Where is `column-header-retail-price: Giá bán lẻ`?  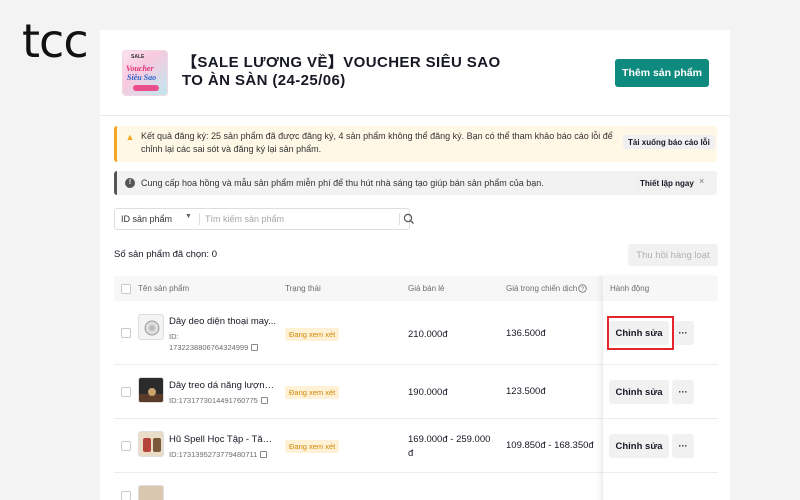 column-header-retail-price: Giá bán lẻ is located at coordinates (426, 288).